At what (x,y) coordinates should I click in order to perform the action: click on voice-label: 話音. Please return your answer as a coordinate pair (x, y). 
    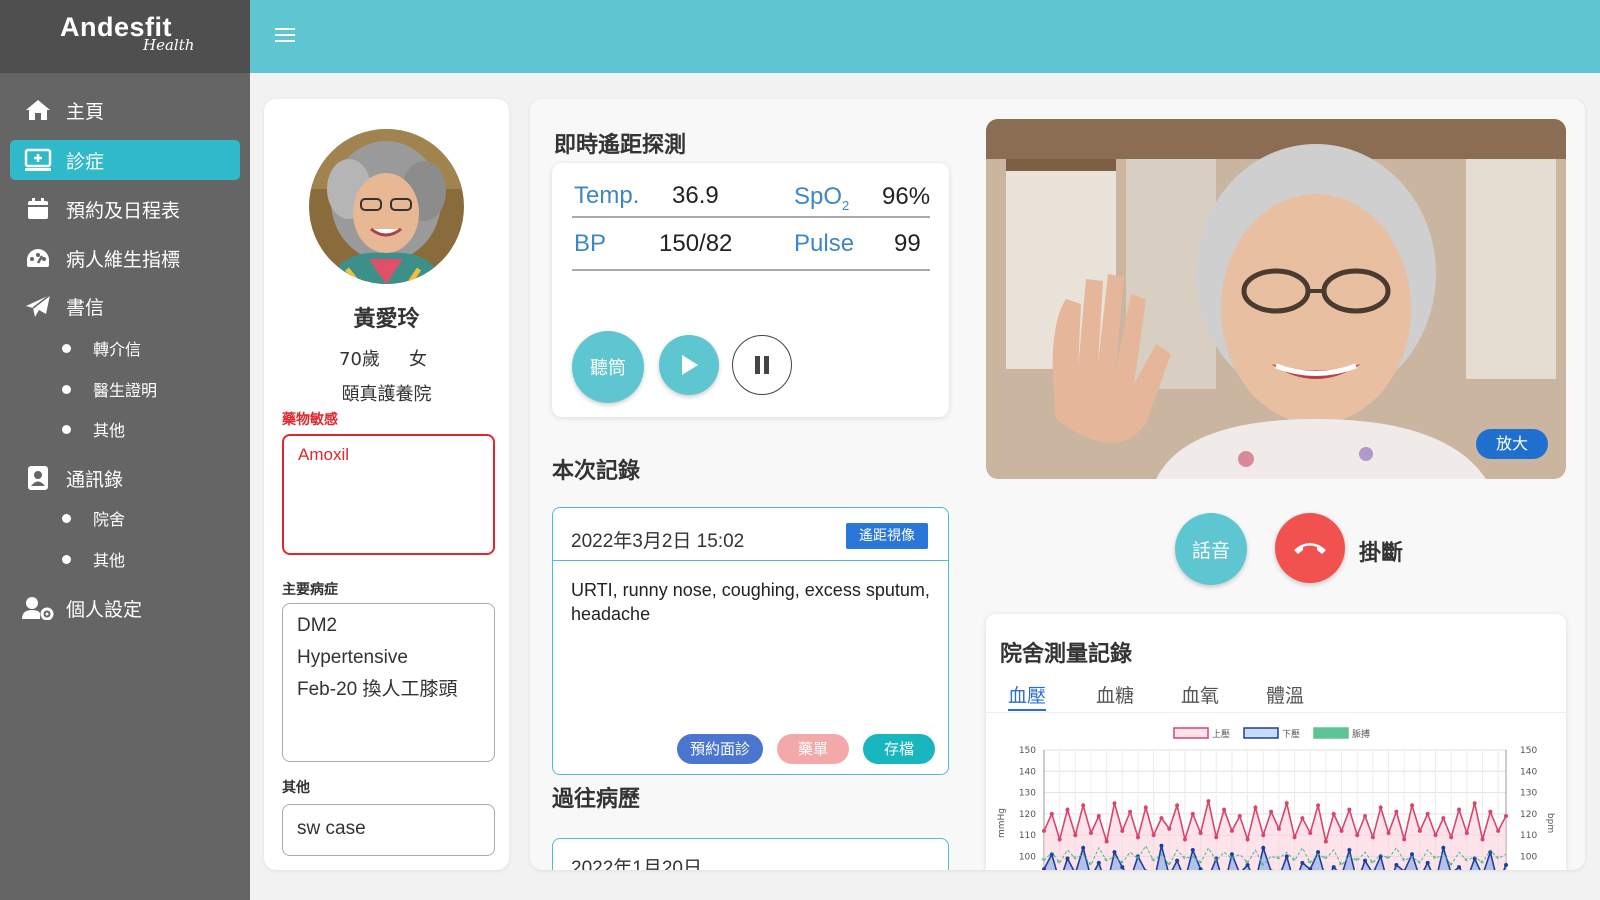
    Looking at the image, I should click on (1210, 550).